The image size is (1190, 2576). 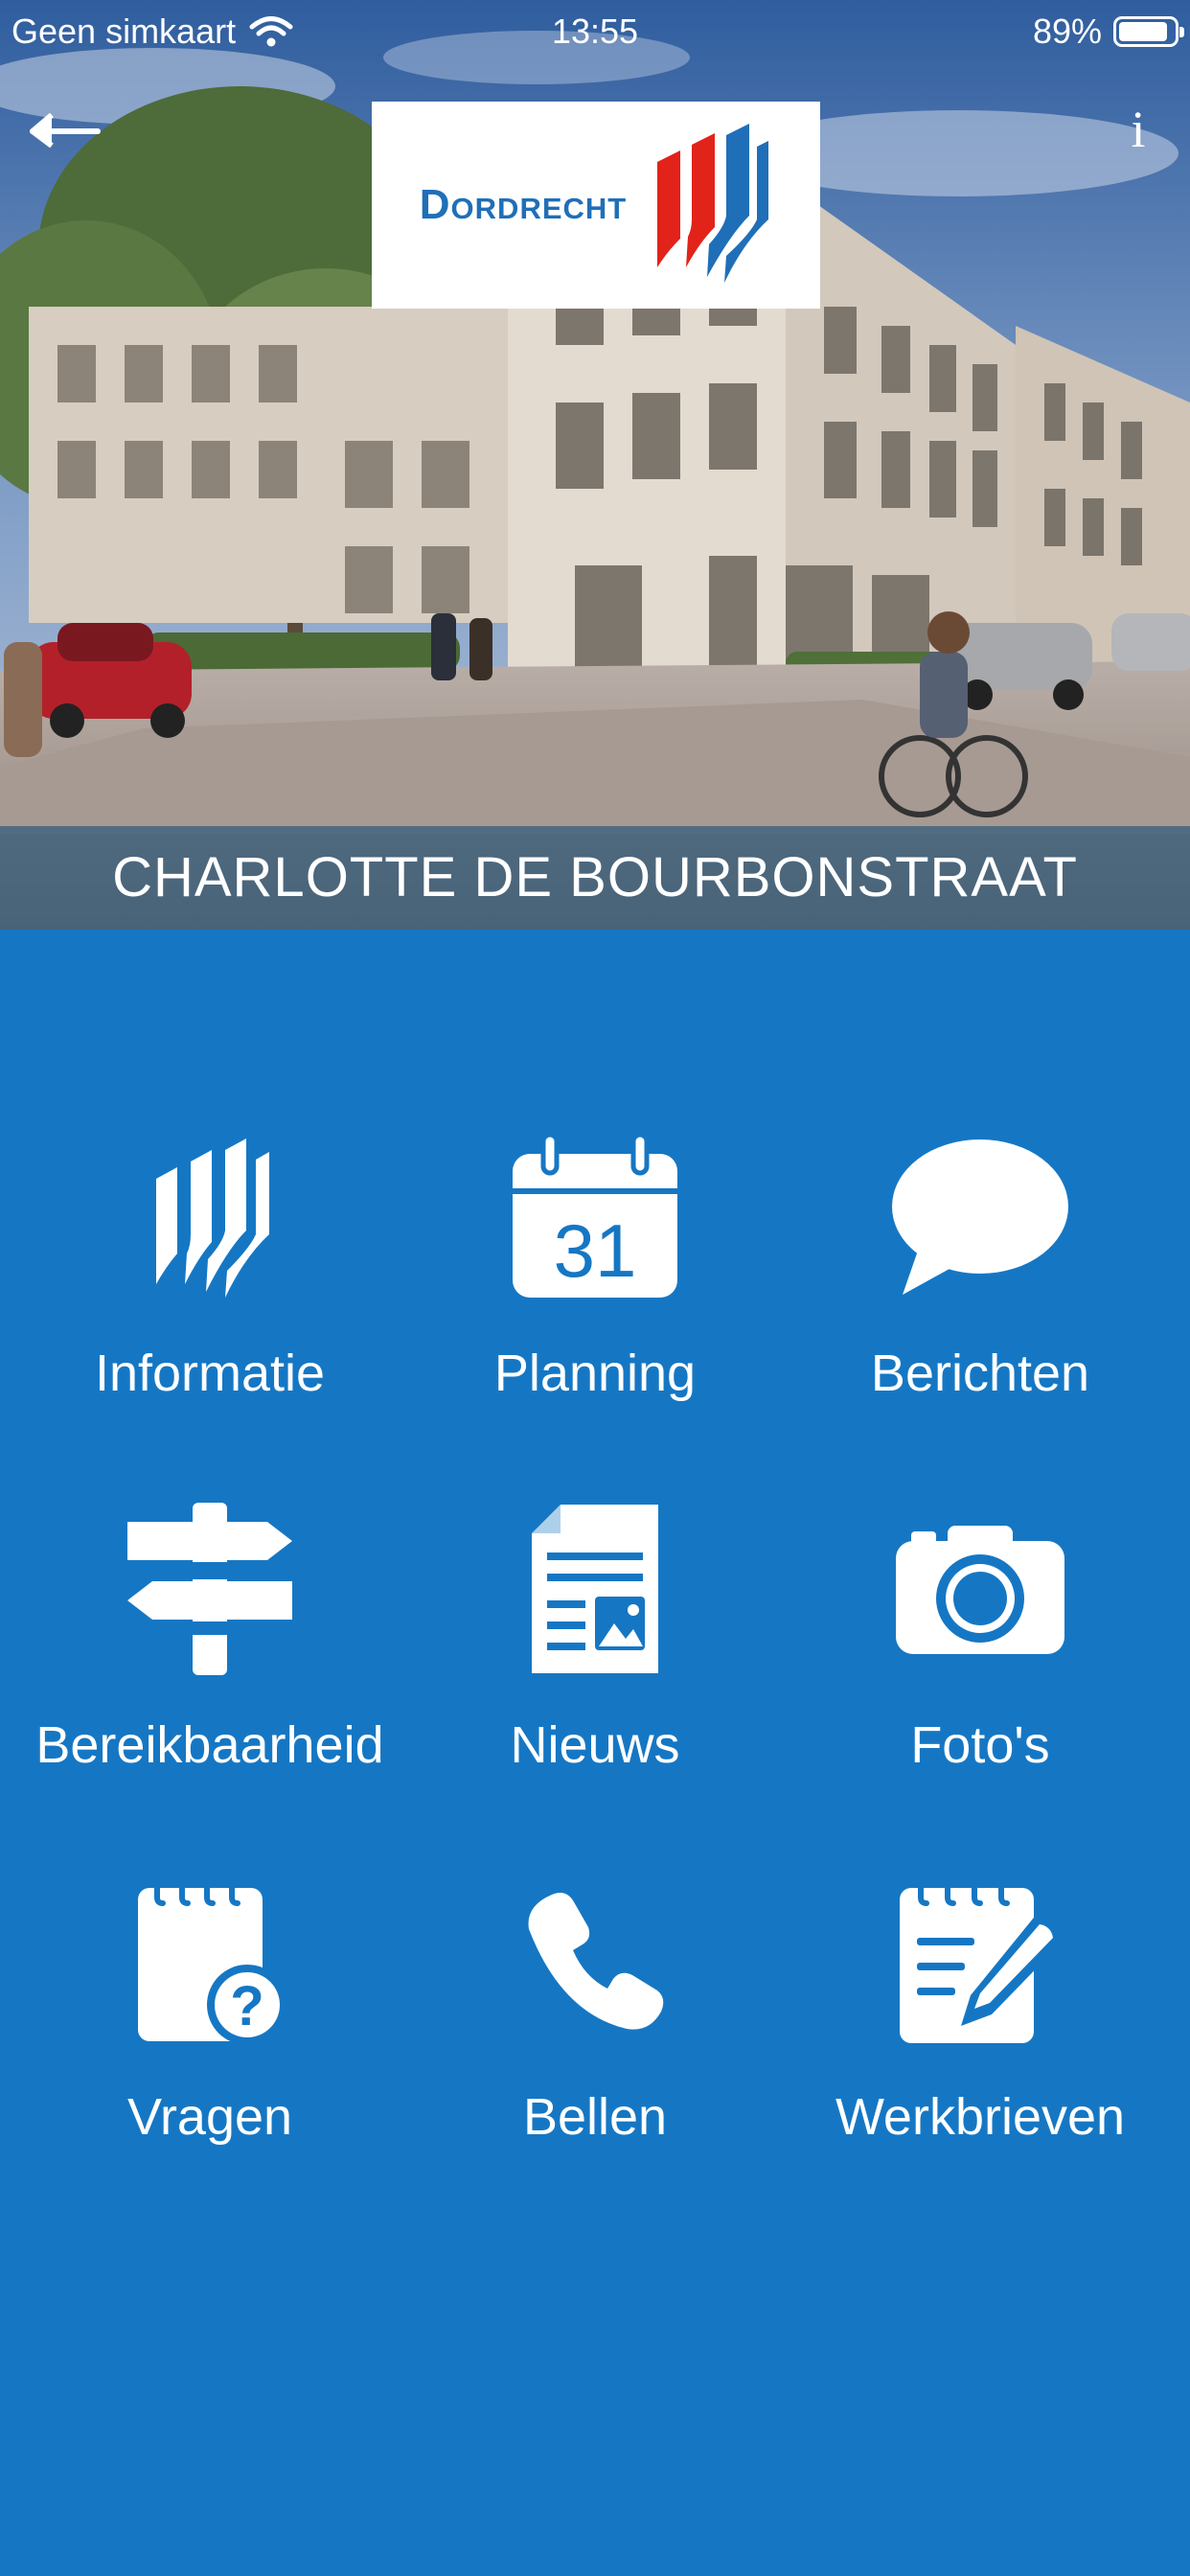 I want to click on battery-icon, so click(x=1149, y=31).